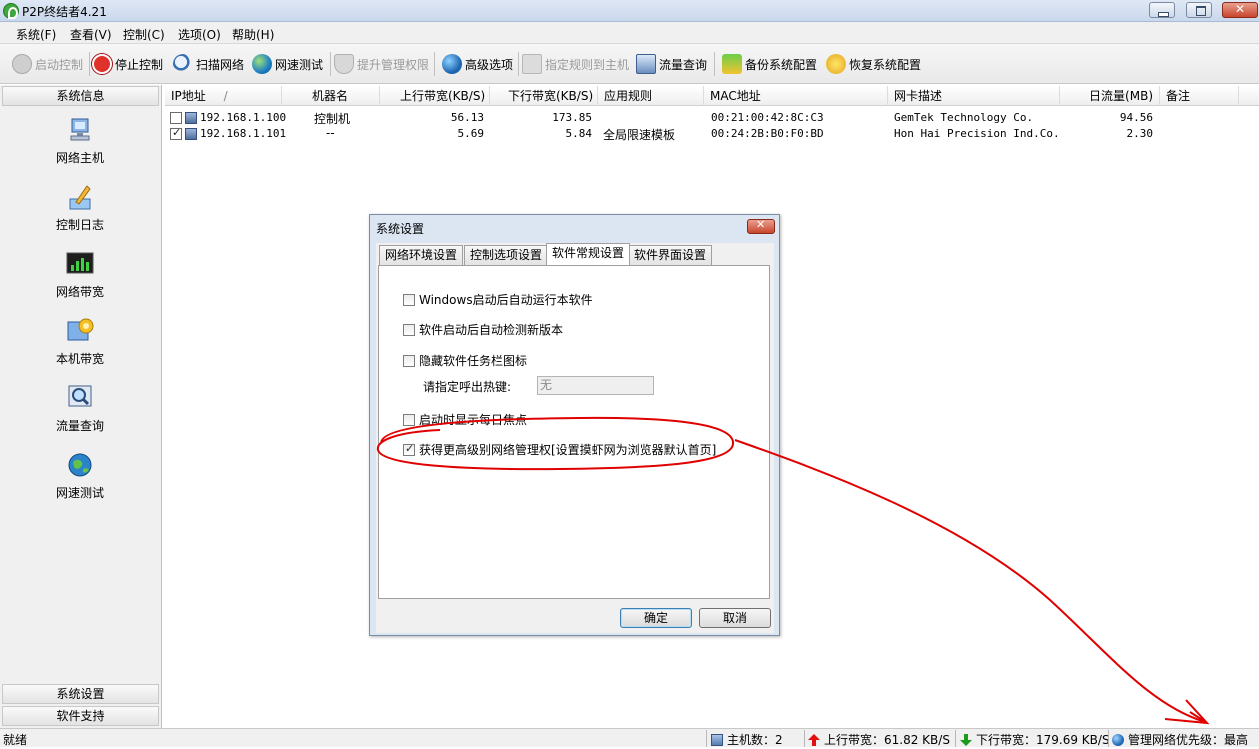  I want to click on shield-icon, so click(344, 64).